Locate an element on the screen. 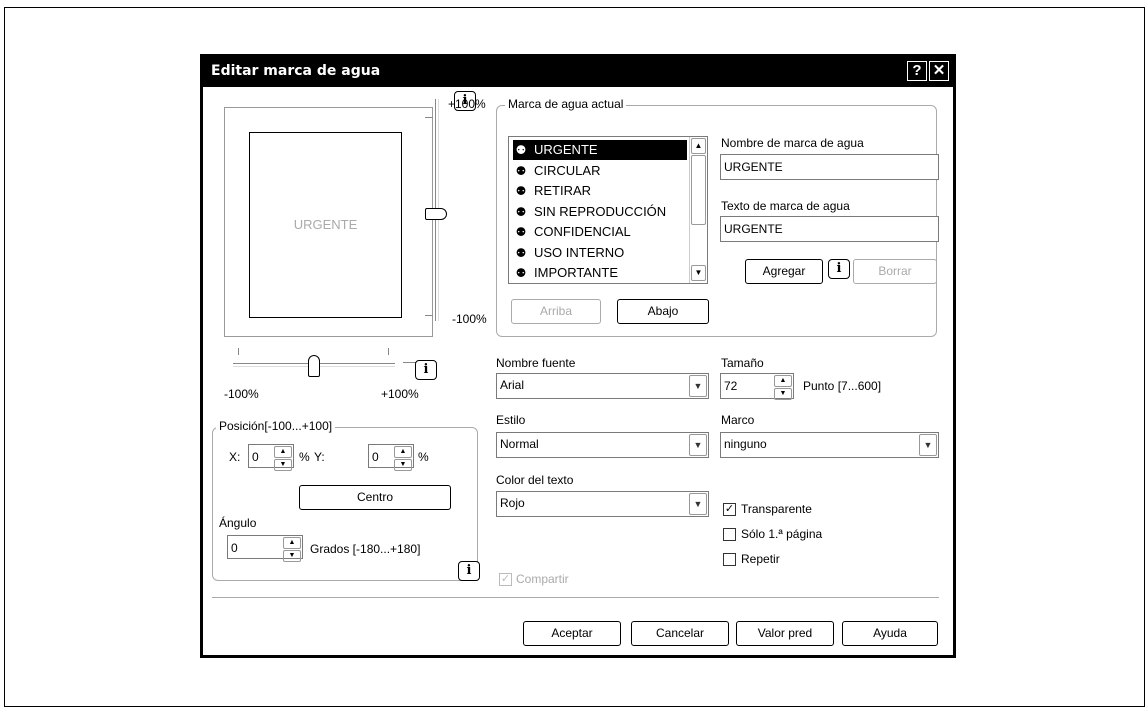  list-item-label: CONFIDENCIAL is located at coordinates (582, 231).